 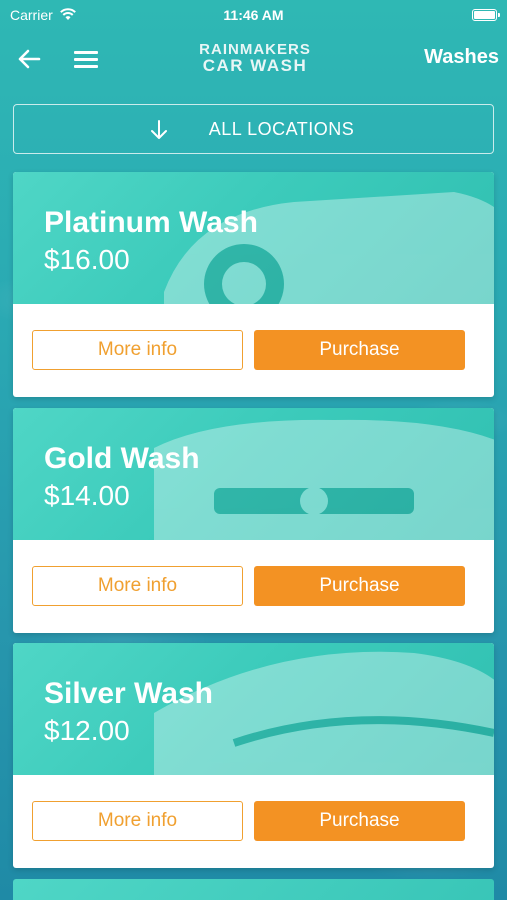 I want to click on back-arrow-icon, so click(x=29, y=59).